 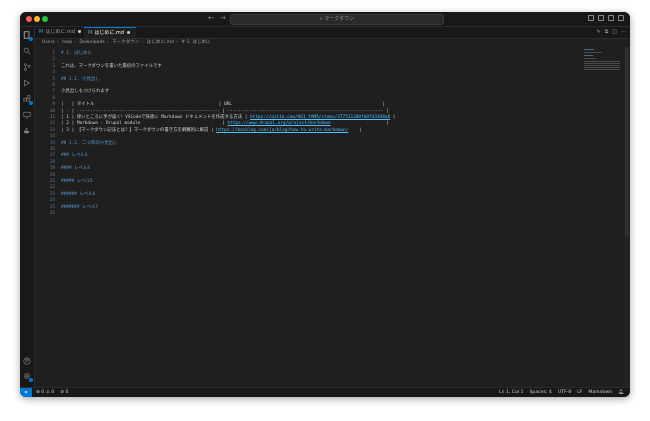 I want to click on scrollbar-thumb, so click(x=627, y=142).